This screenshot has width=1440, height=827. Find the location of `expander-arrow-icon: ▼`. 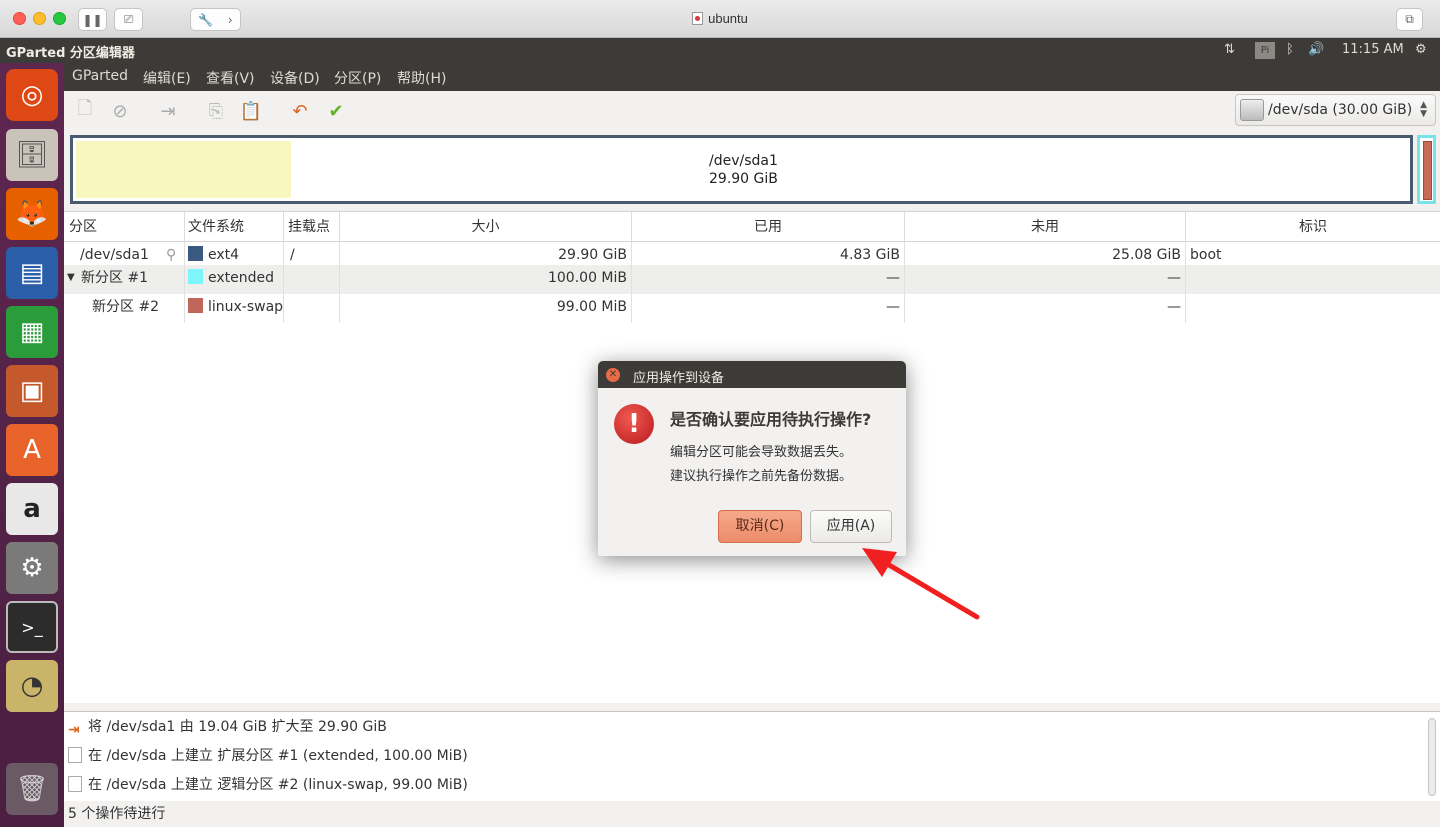

expander-arrow-icon: ▼ is located at coordinates (71, 278).